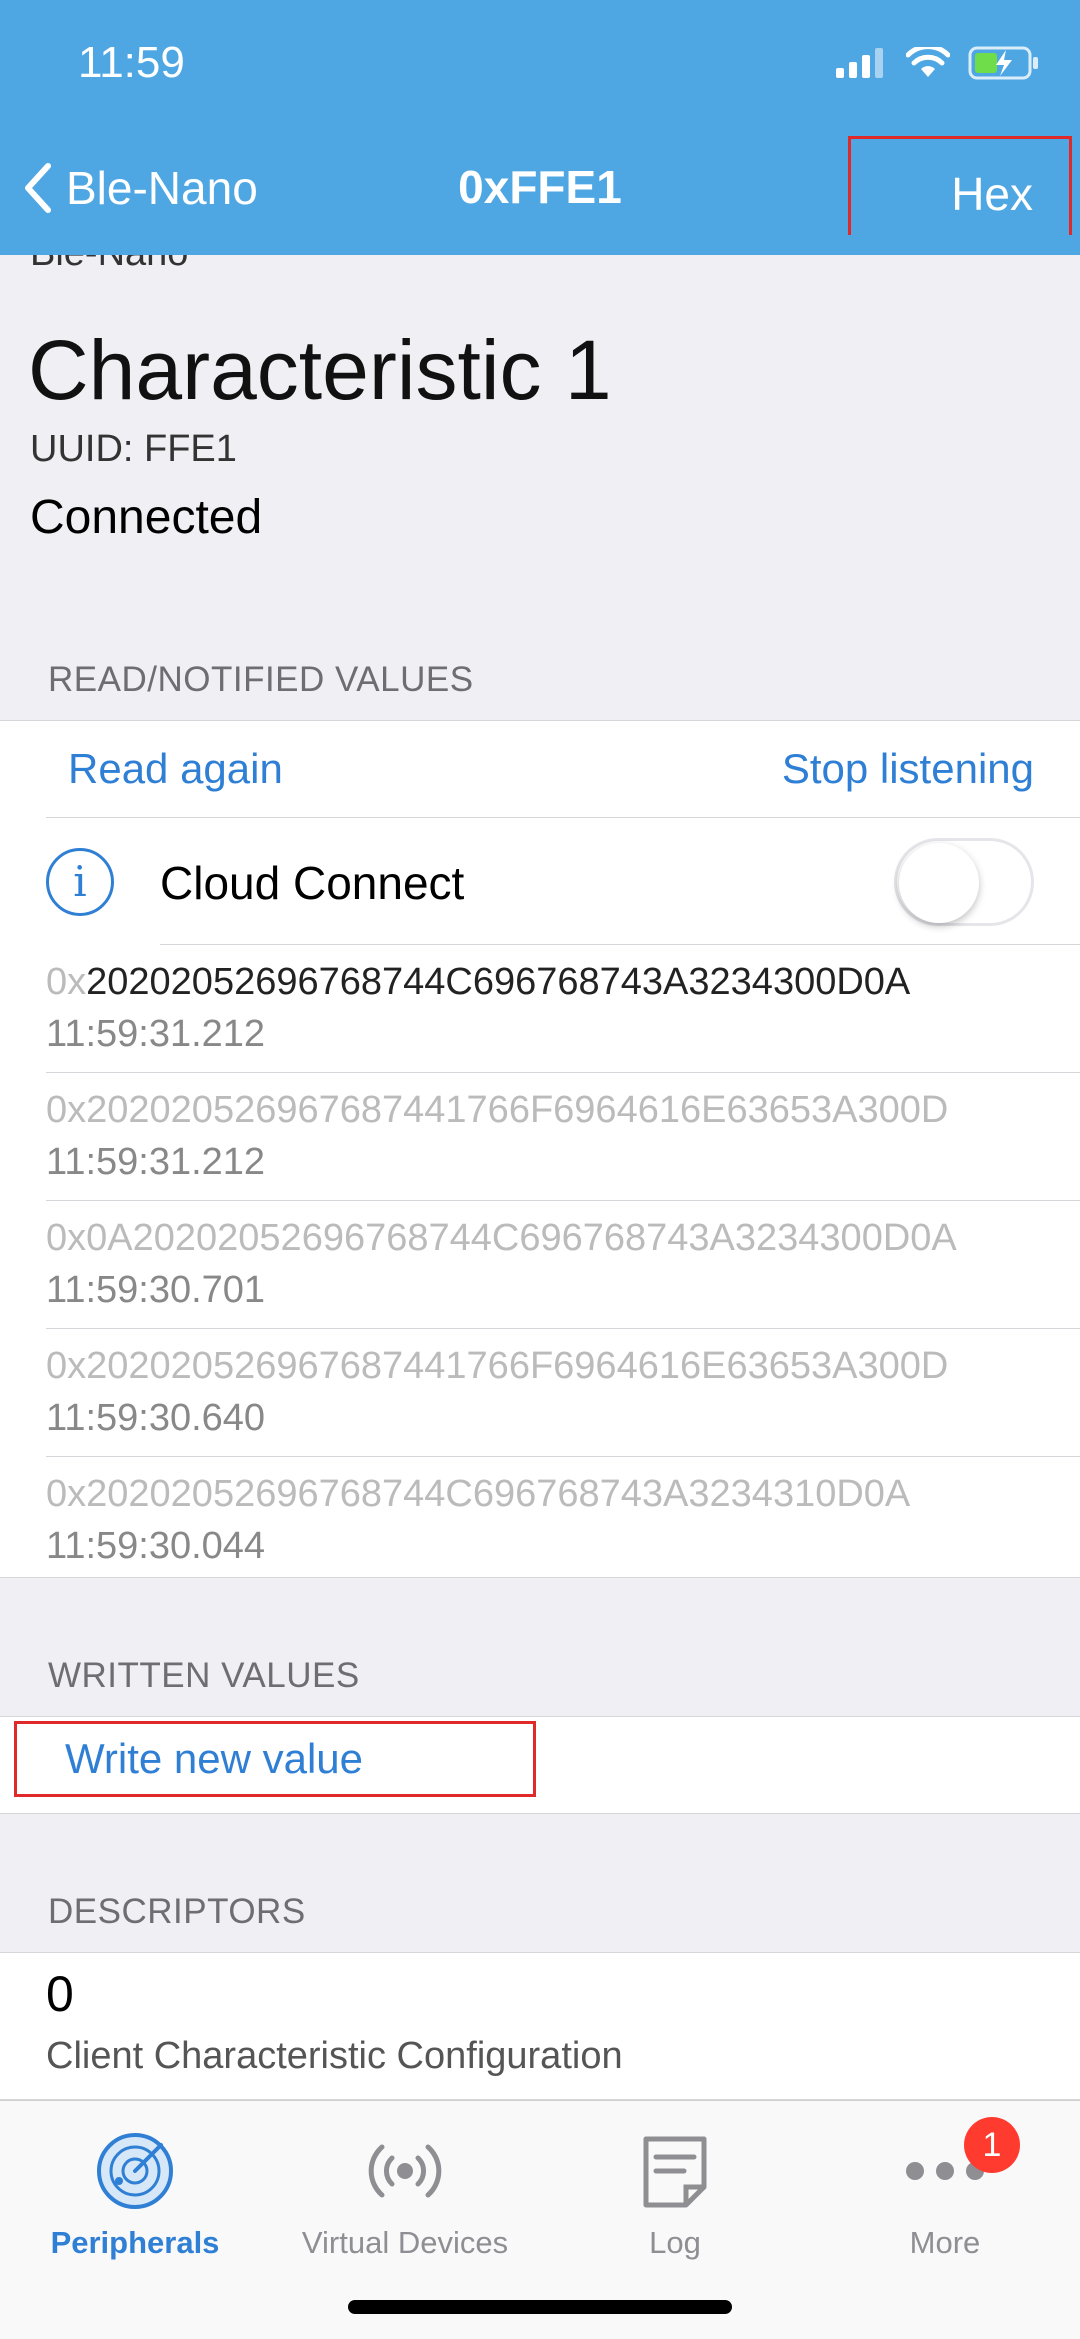 This screenshot has height=2339, width=1080. What do you see at coordinates (320, 370) in the screenshot?
I see `characteristic-title: Characteristic 1` at bounding box center [320, 370].